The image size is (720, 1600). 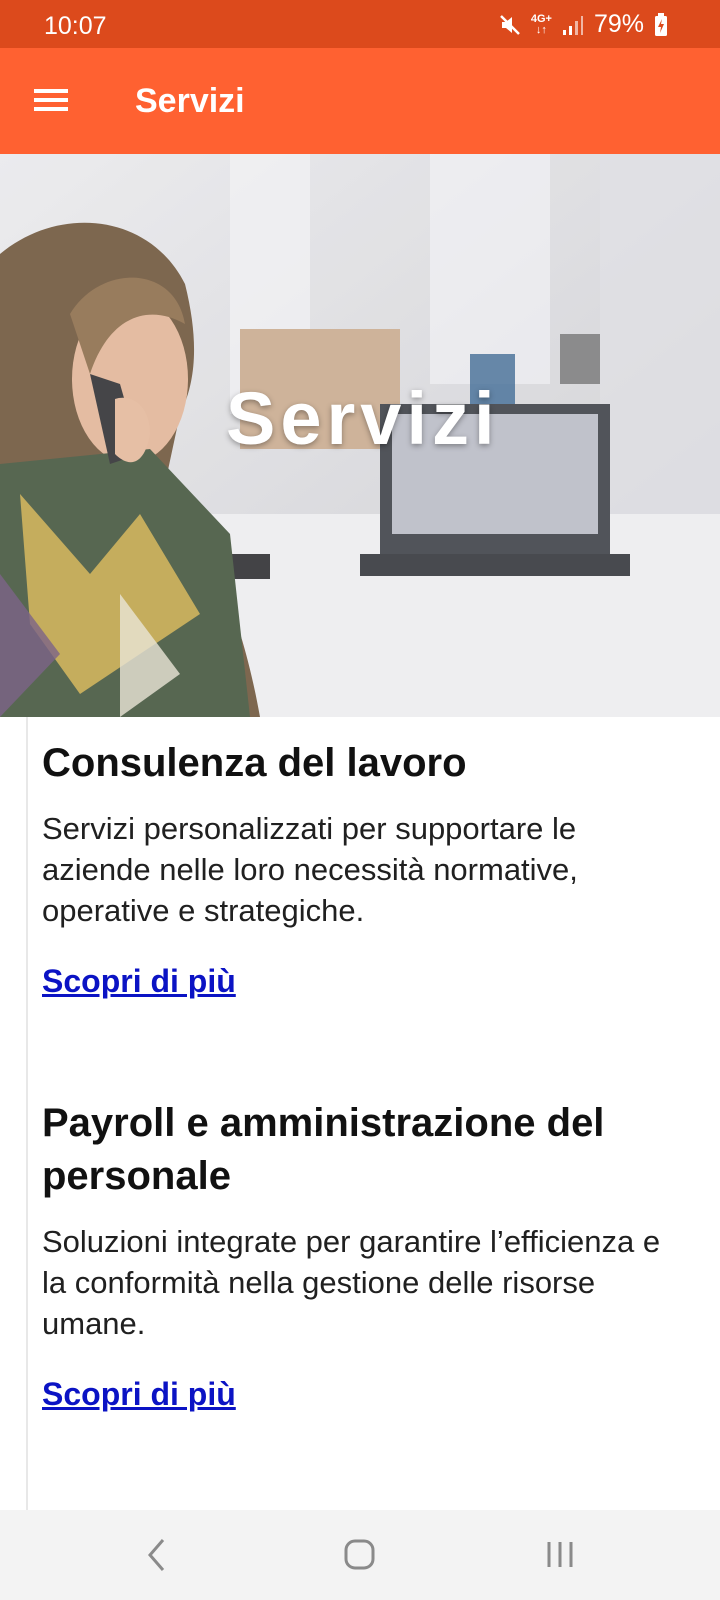 What do you see at coordinates (541, 18) in the screenshot?
I see `network-label: 4G+` at bounding box center [541, 18].